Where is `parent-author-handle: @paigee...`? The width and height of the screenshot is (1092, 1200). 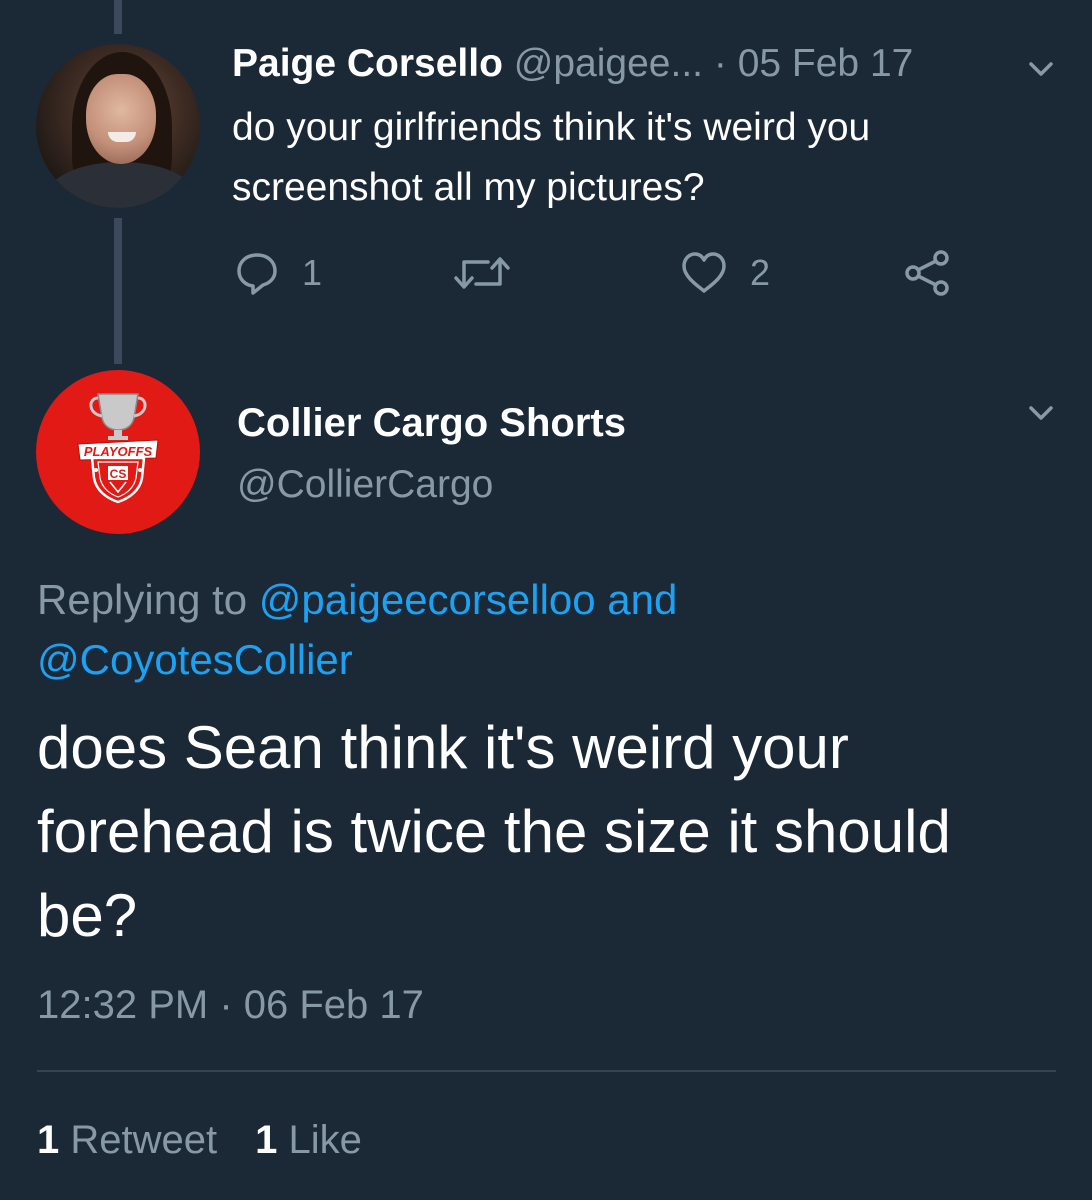 parent-author-handle: @paigee... is located at coordinates (608, 63).